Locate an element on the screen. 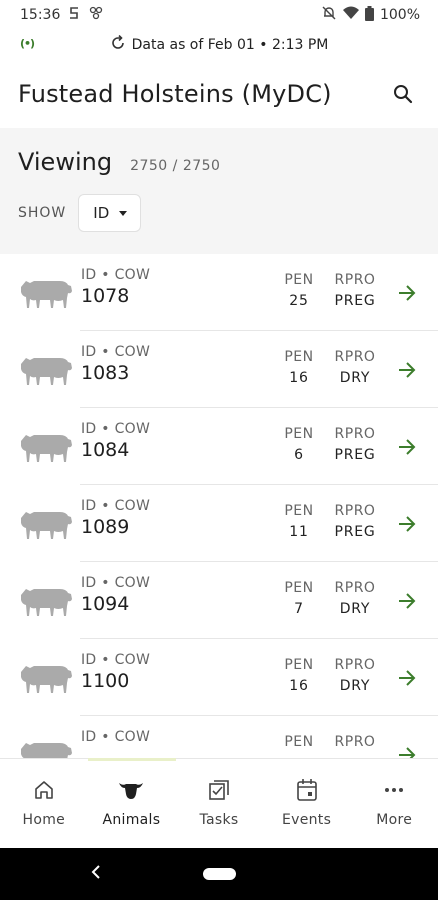  list-item: ID • COW 1094 PEN 7 RPRO DRY is located at coordinates (219, 600).